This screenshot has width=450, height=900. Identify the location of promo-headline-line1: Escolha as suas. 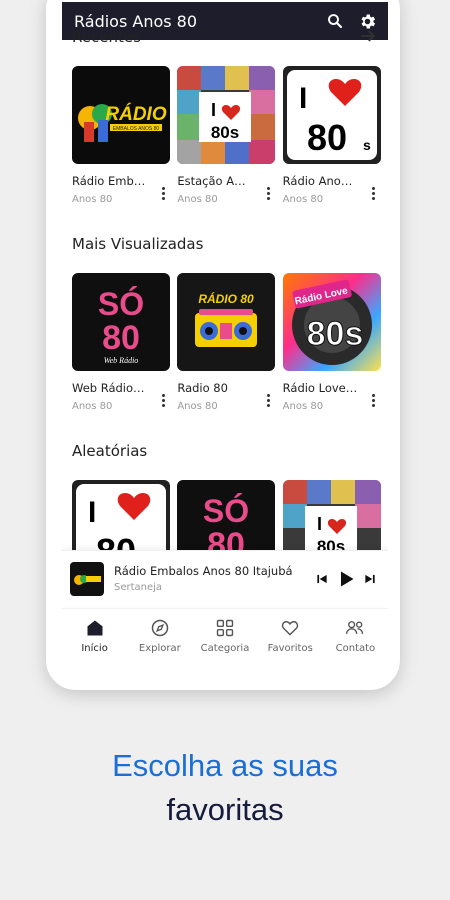
(225, 765).